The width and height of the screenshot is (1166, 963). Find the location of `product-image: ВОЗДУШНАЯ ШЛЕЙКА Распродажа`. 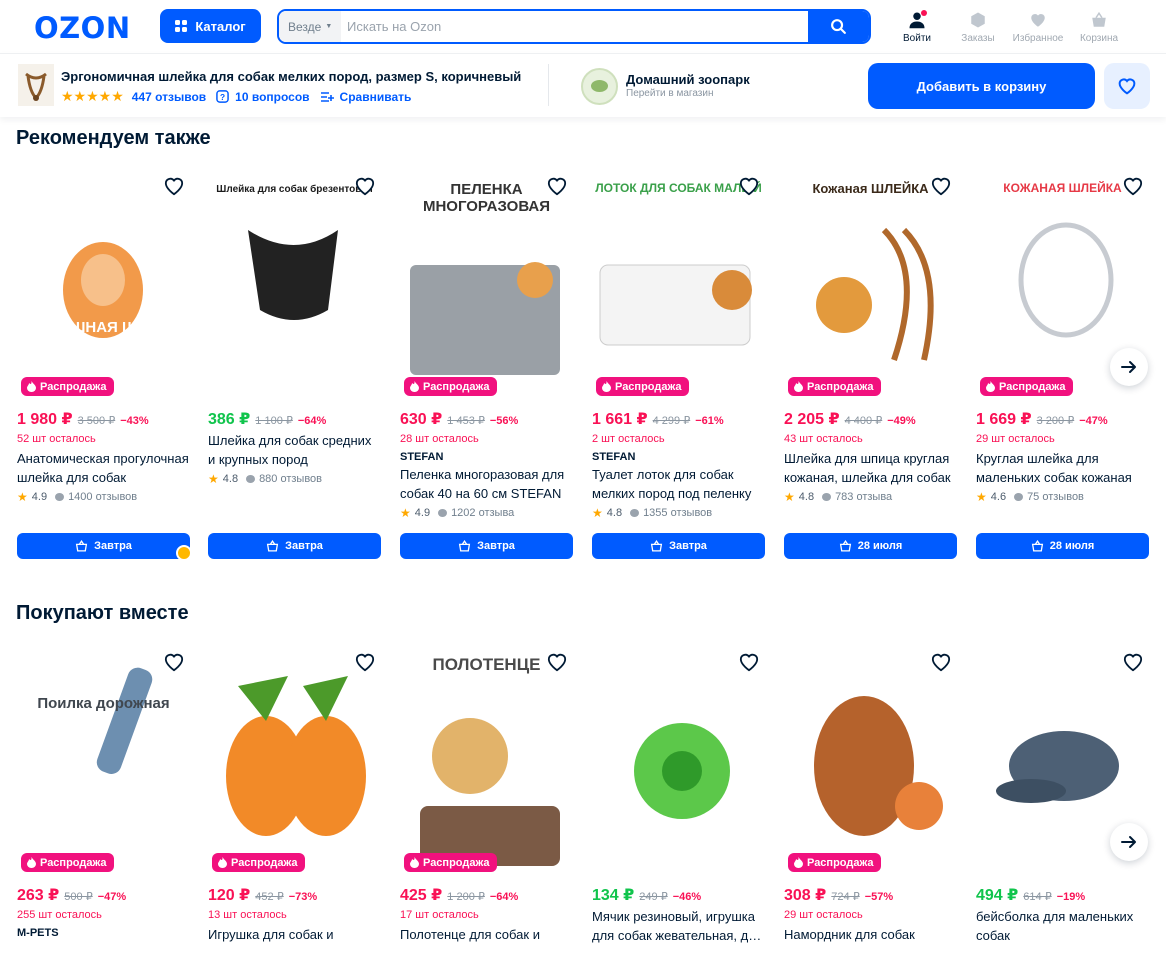

product-image: ВОЗДУШНАЯ ШЛЕЙКА Распродажа is located at coordinates (103, 285).